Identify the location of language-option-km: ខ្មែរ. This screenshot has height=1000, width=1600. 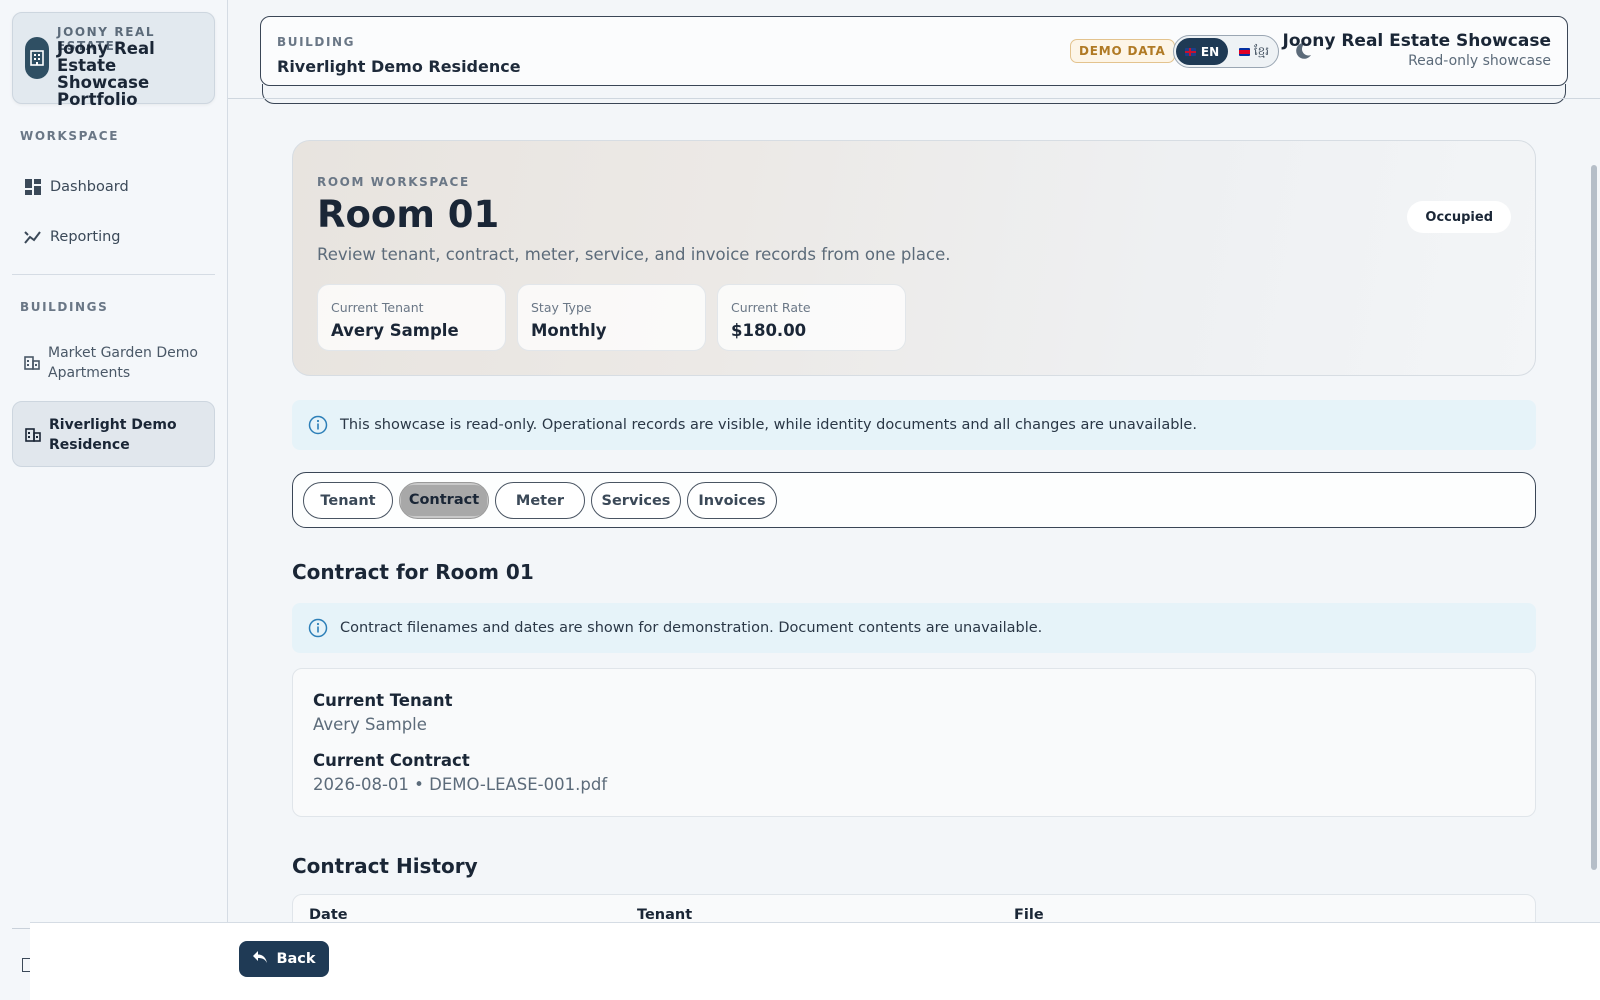
(1254, 51).